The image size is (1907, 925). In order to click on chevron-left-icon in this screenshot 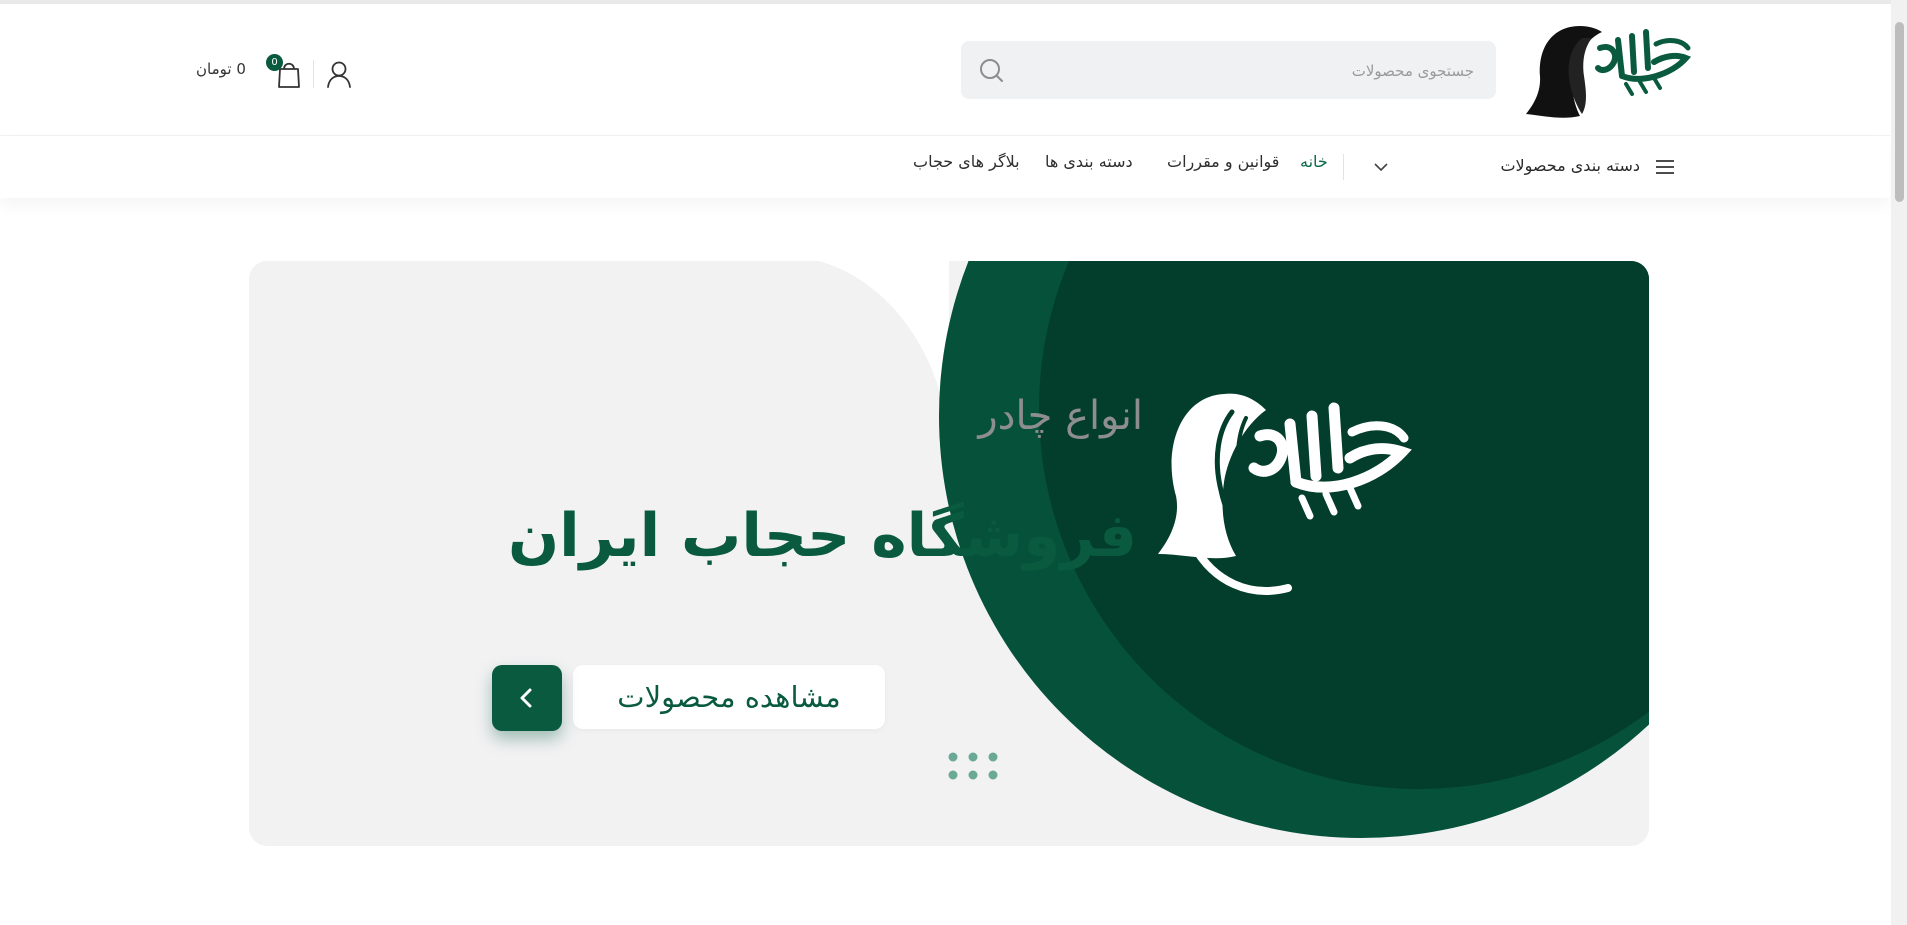, I will do `click(526, 698)`.